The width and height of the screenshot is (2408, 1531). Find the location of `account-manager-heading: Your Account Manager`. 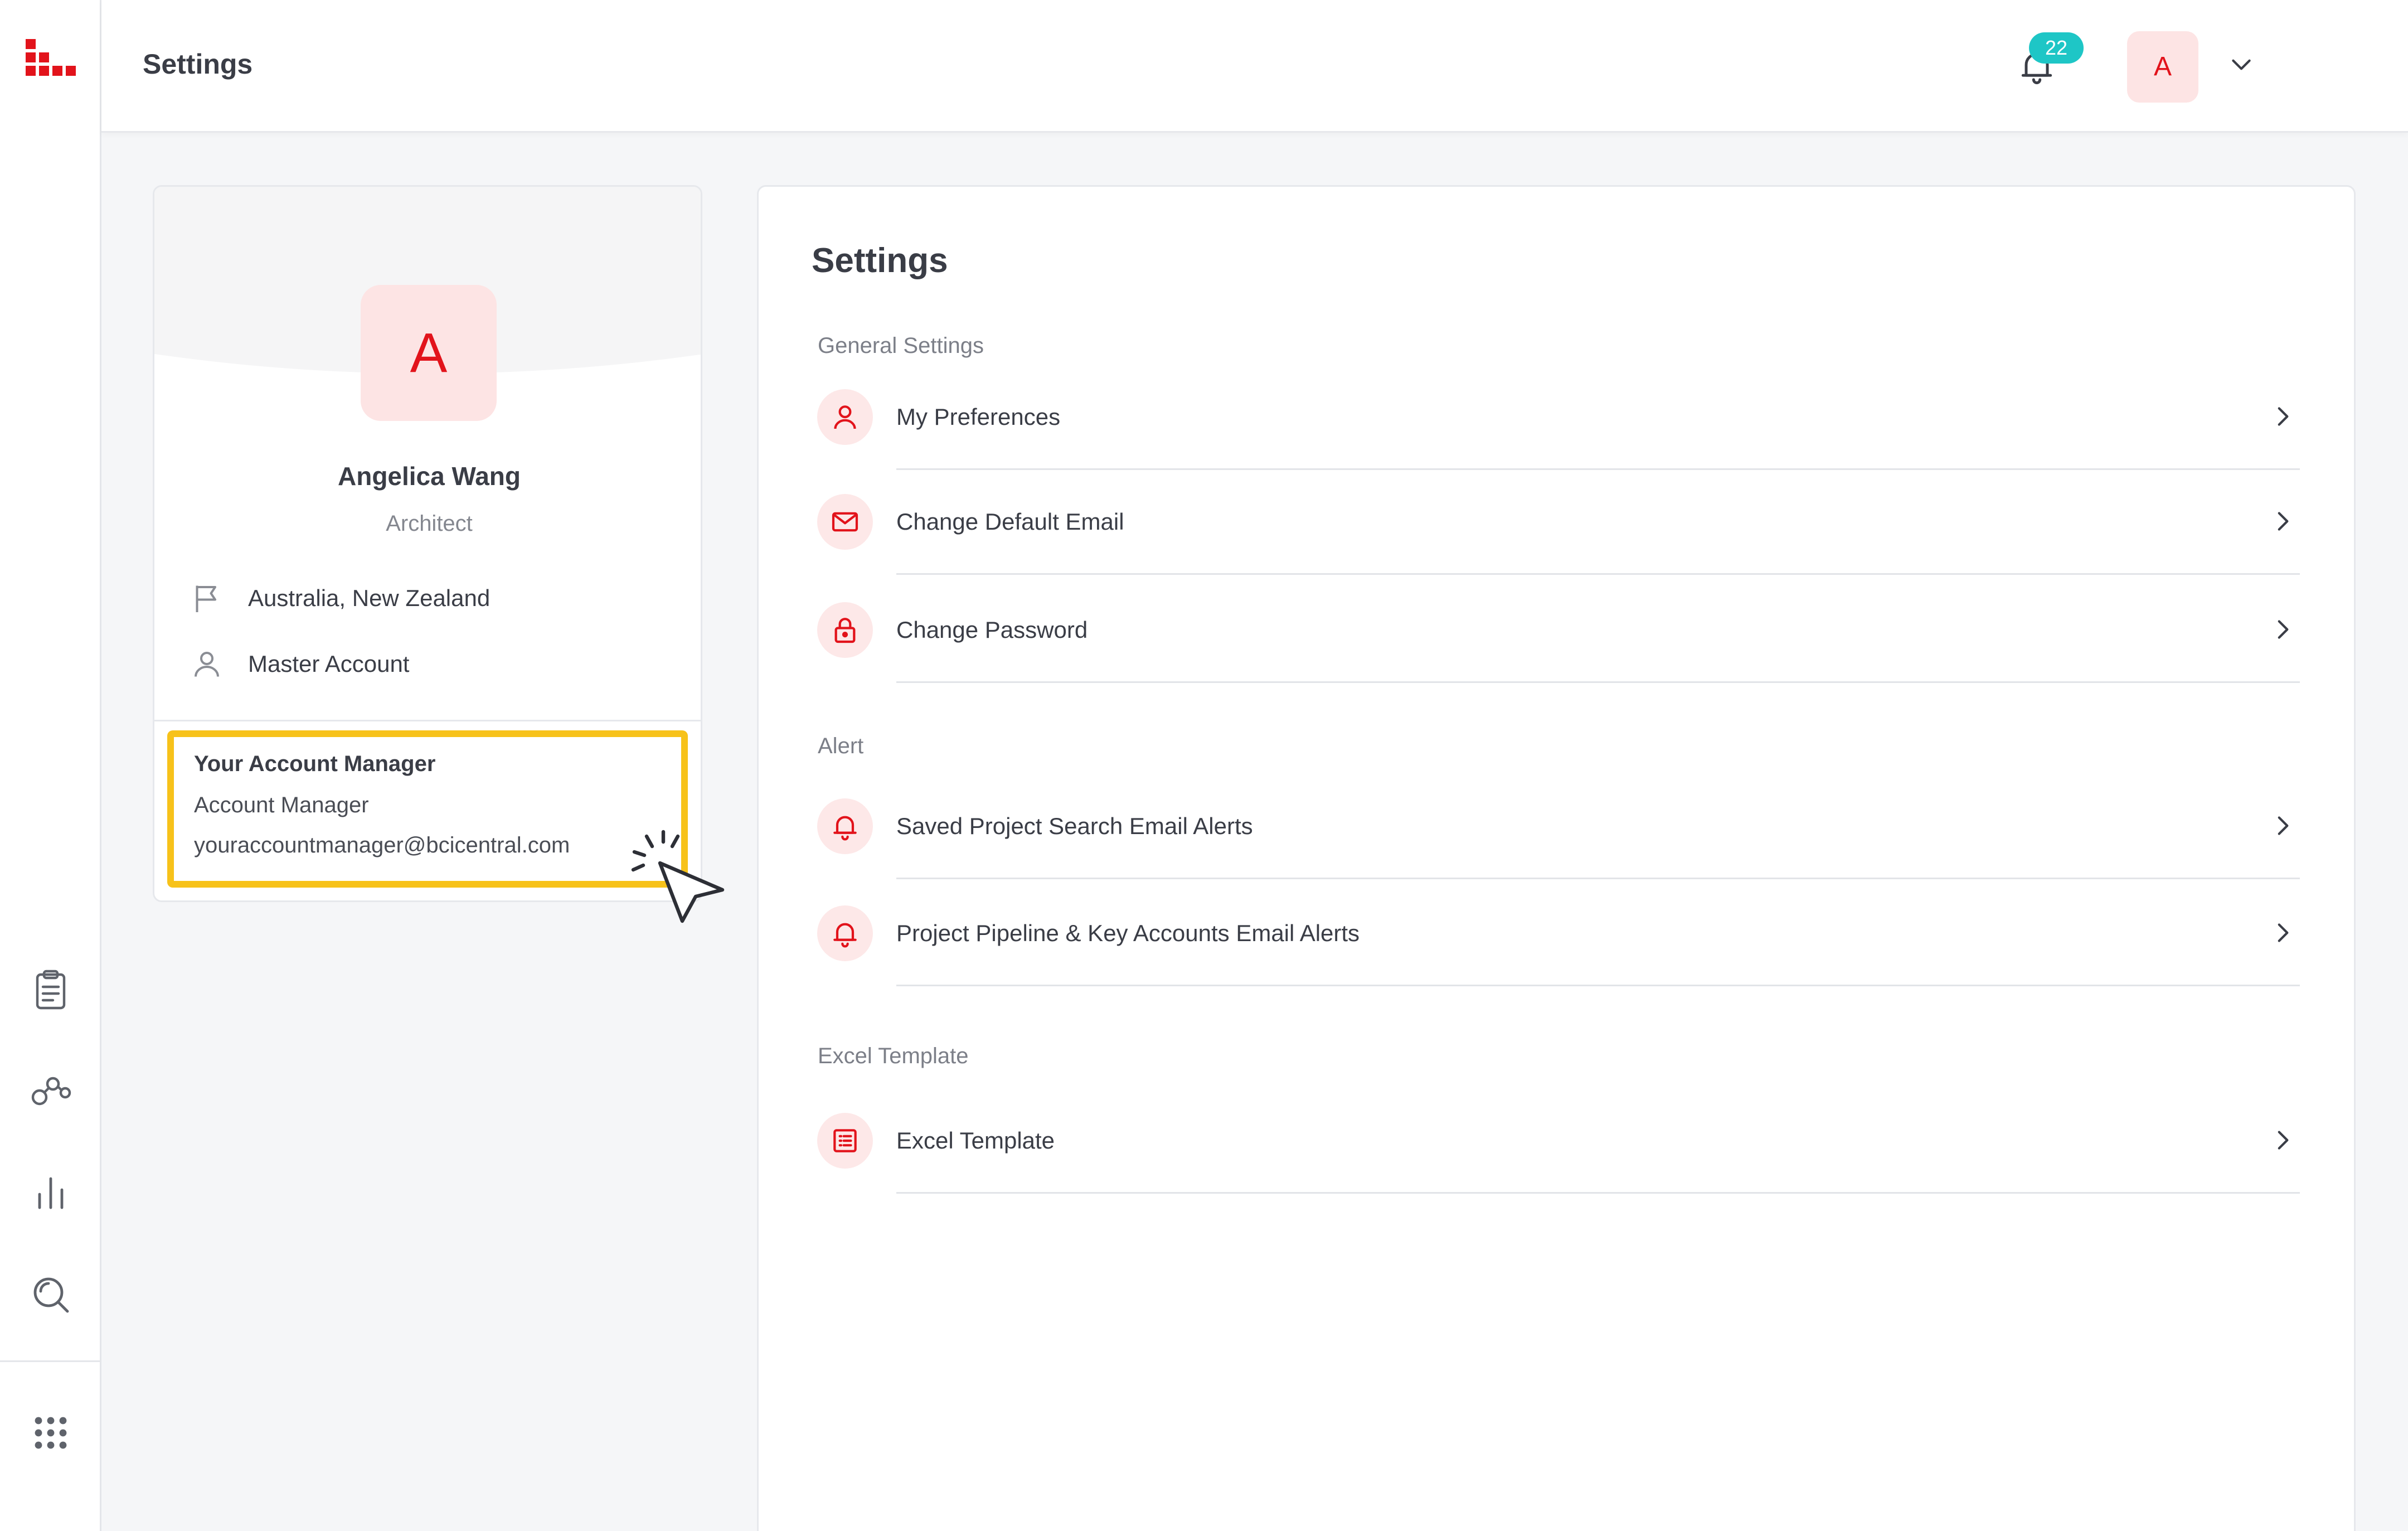

account-manager-heading: Your Account Manager is located at coordinates (315, 764).